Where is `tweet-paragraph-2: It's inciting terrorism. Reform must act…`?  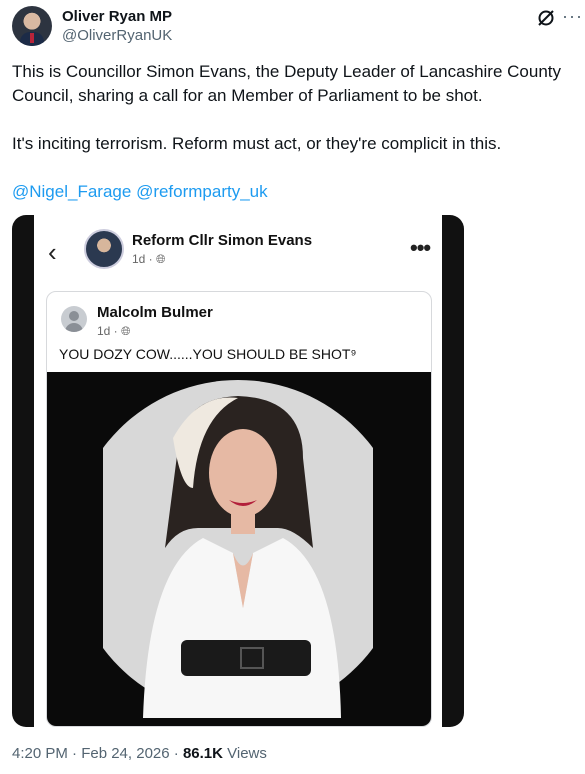
tweet-paragraph-2: It's inciting terrorism. Reform must act… is located at coordinates (257, 143).